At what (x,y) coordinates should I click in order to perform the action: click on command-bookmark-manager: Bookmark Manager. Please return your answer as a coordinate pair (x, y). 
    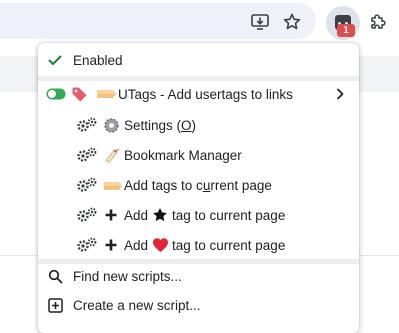
    Looking at the image, I should click on (198, 155).